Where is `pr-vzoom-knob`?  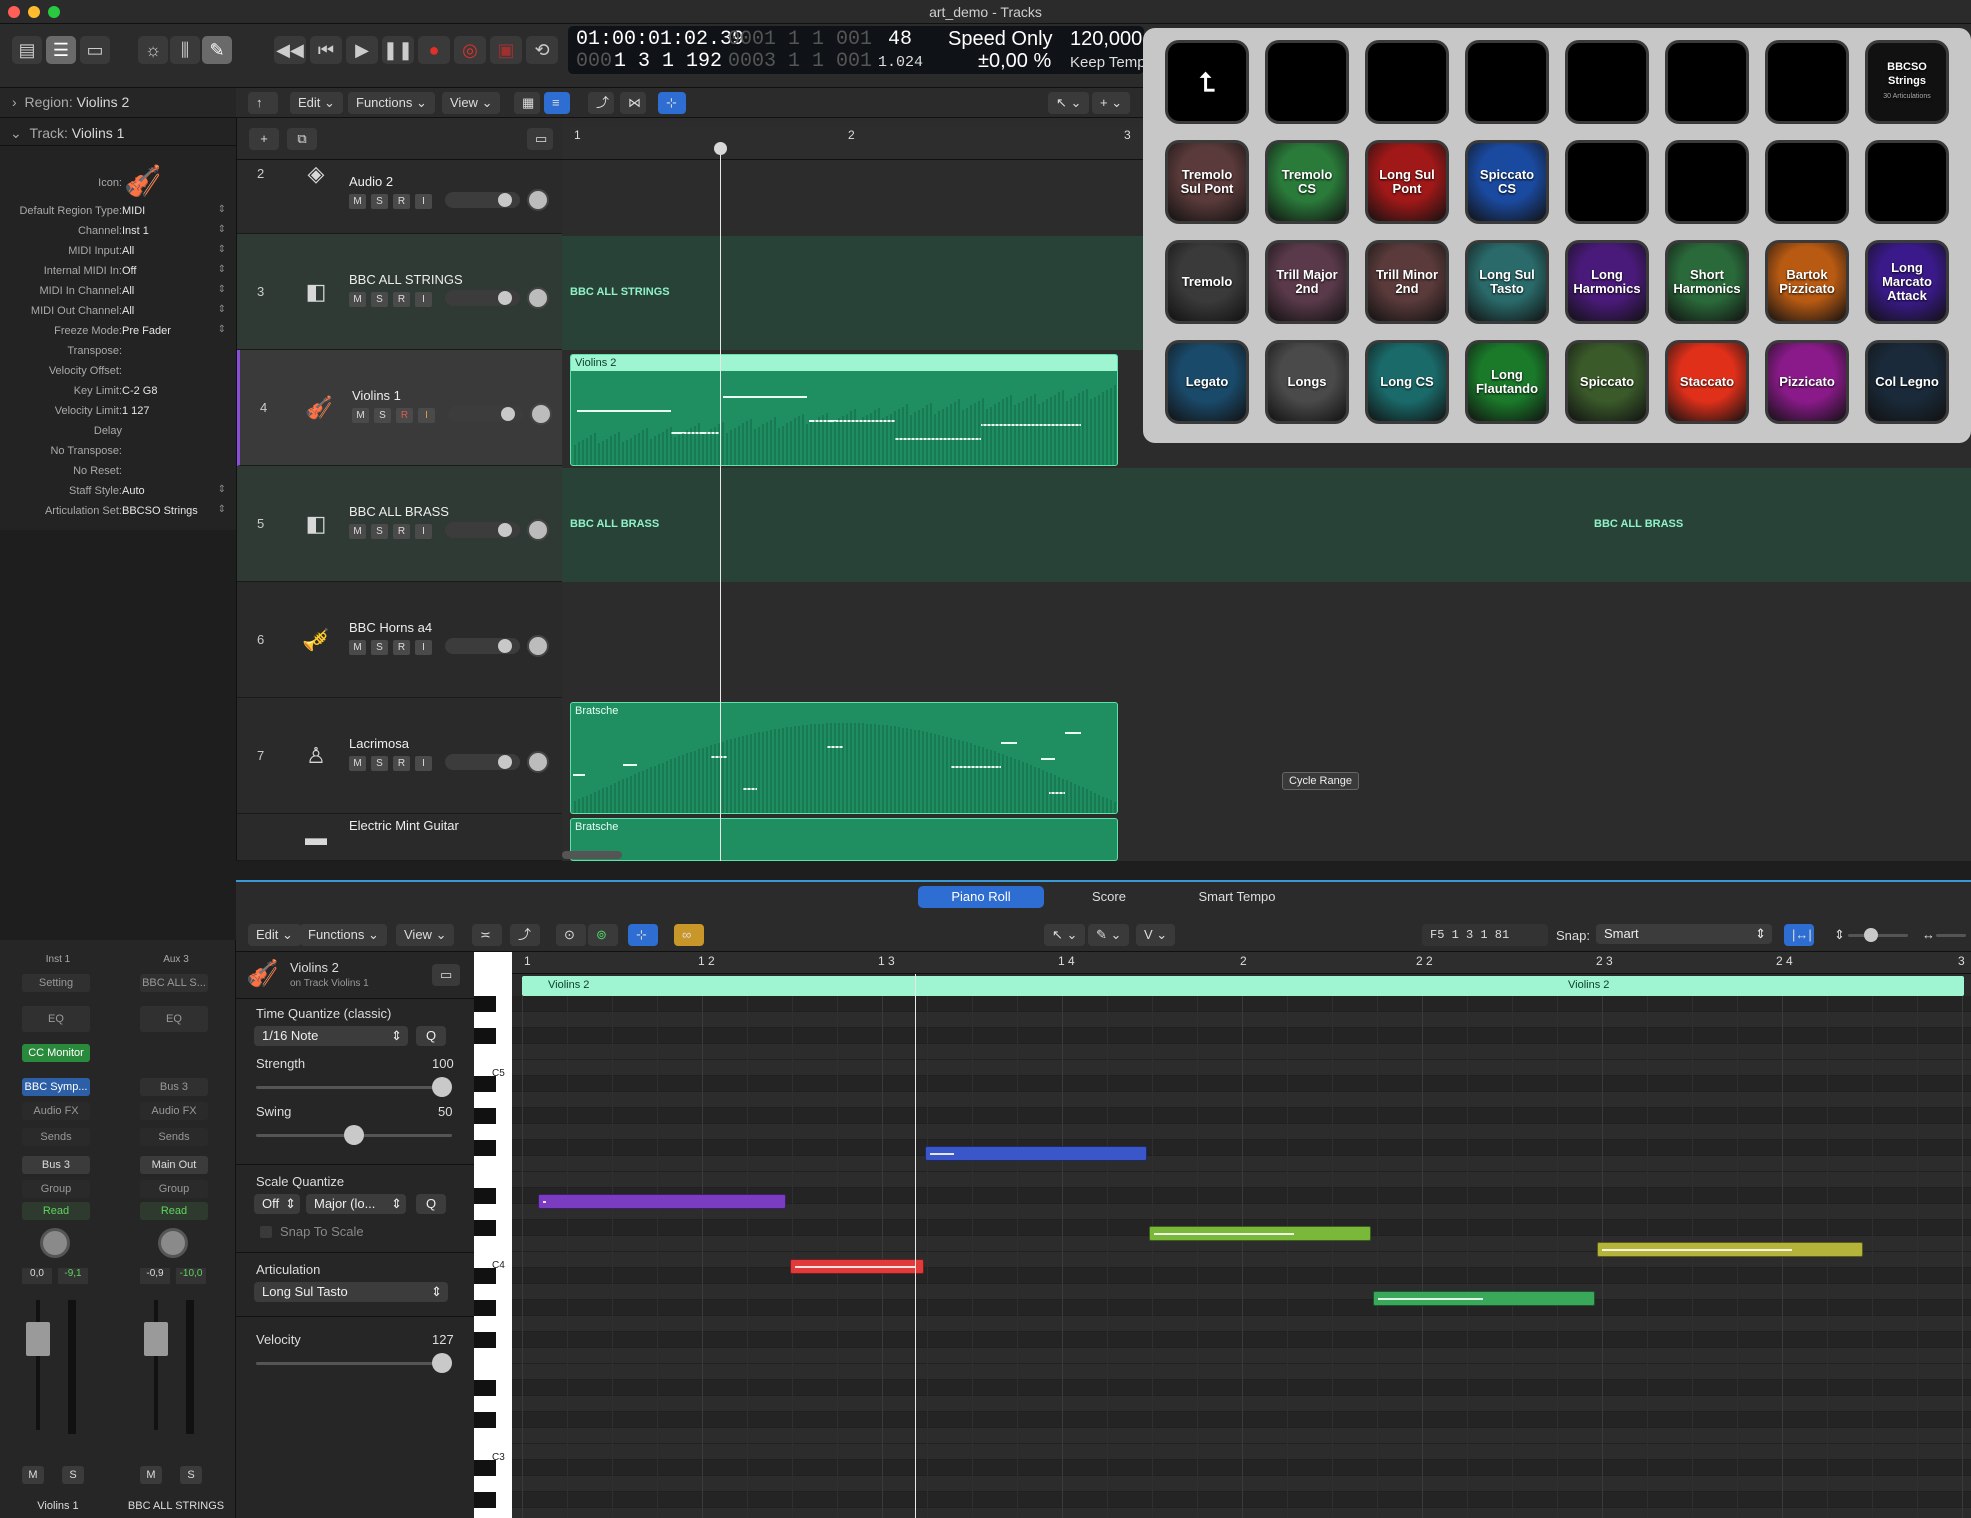 pr-vzoom-knob is located at coordinates (1871, 935).